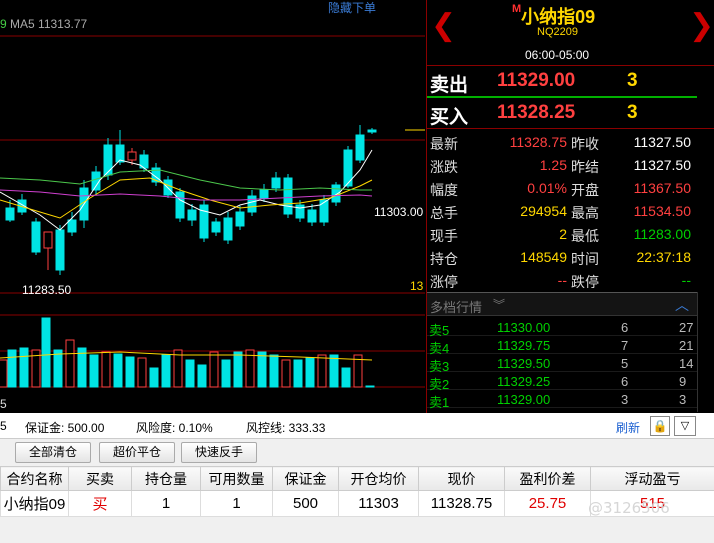  Describe the element at coordinates (562, 346) in the screenshot. I see `ask-row: 卖4 11329.75 7 21` at that location.